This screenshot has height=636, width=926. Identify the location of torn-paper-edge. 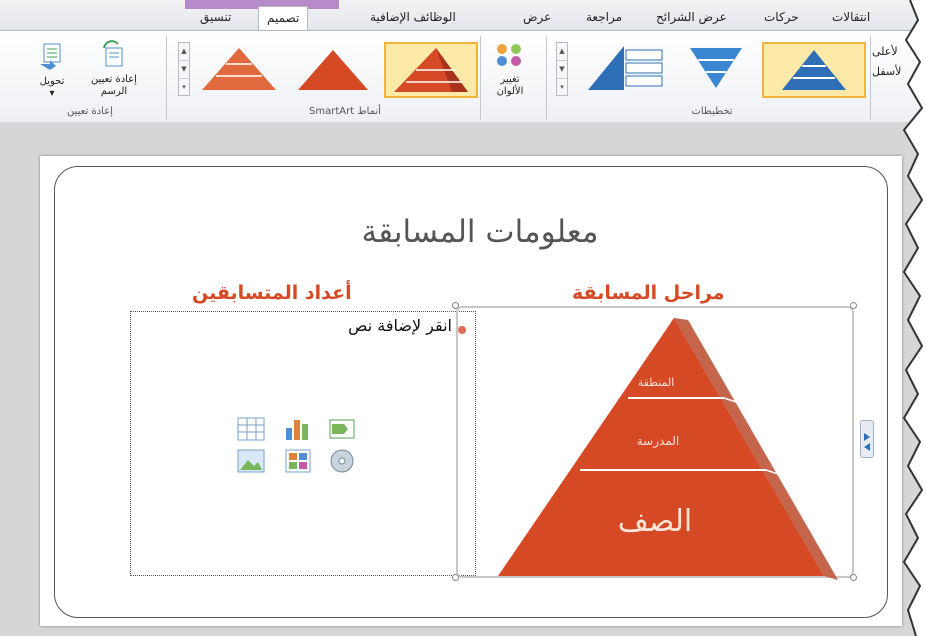
(914, 318).